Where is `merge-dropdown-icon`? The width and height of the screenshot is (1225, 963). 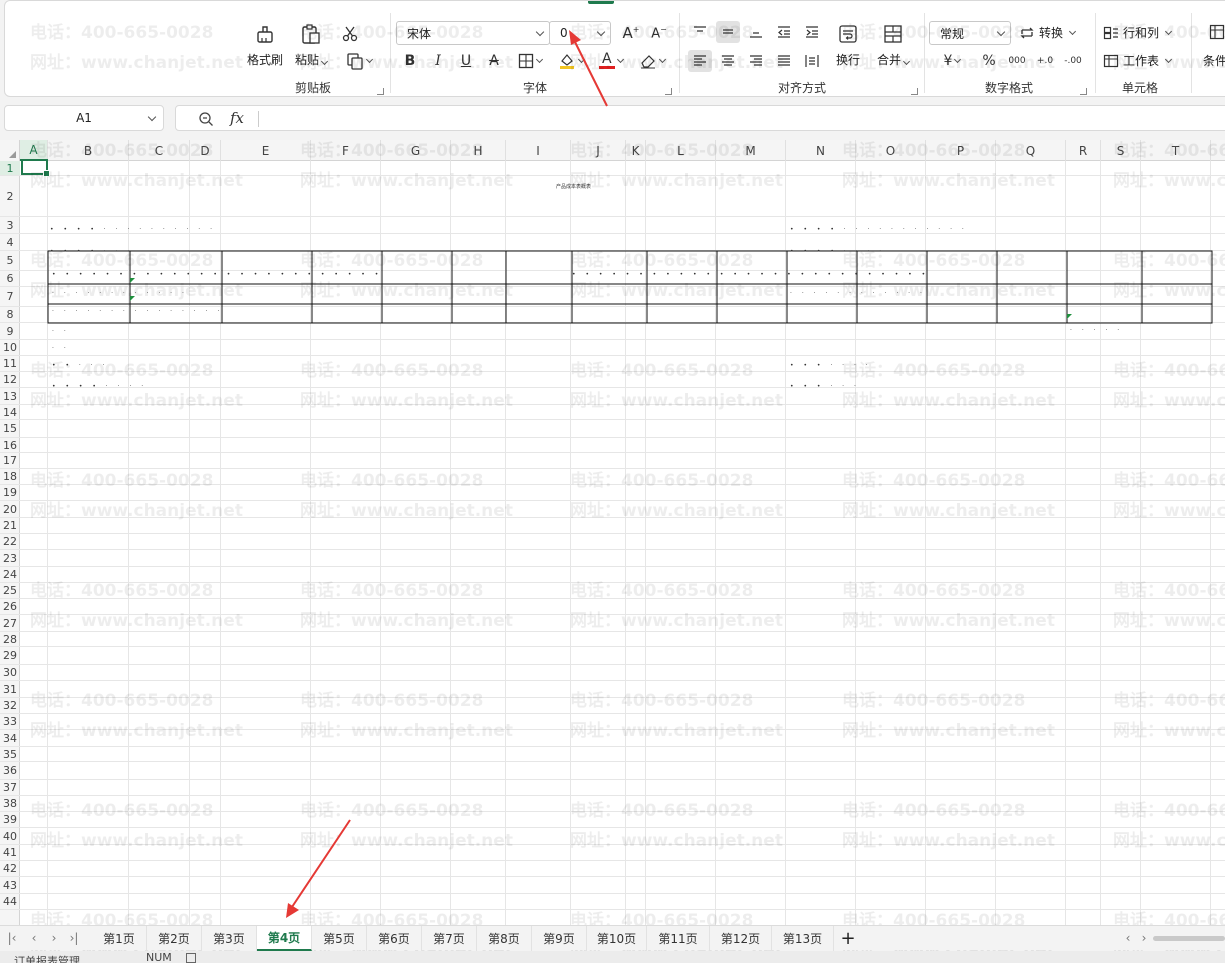 merge-dropdown-icon is located at coordinates (906, 61).